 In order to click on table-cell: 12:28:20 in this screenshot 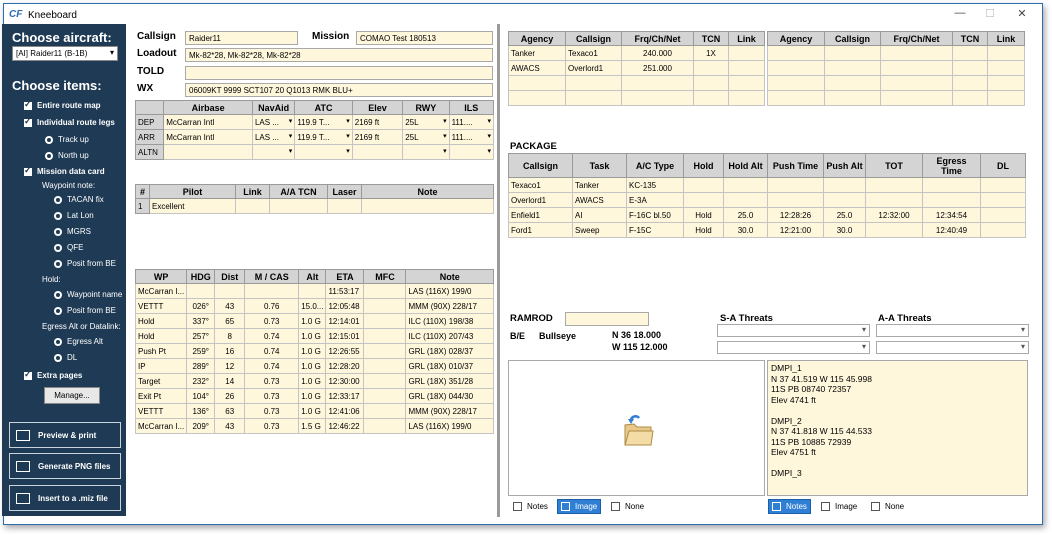, I will do `click(345, 366)`.